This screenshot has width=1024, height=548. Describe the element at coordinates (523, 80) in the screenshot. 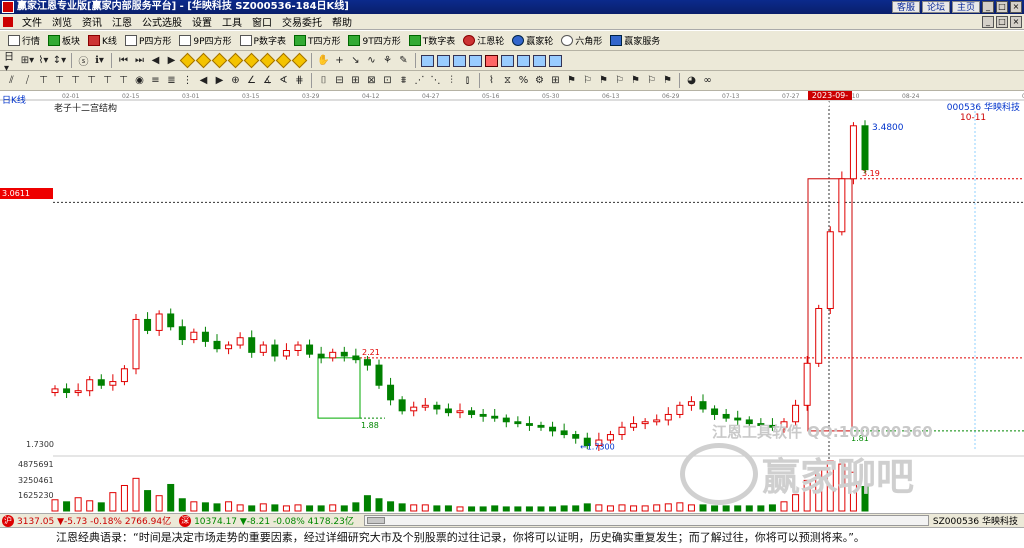

I see `percent-icon: %` at that location.